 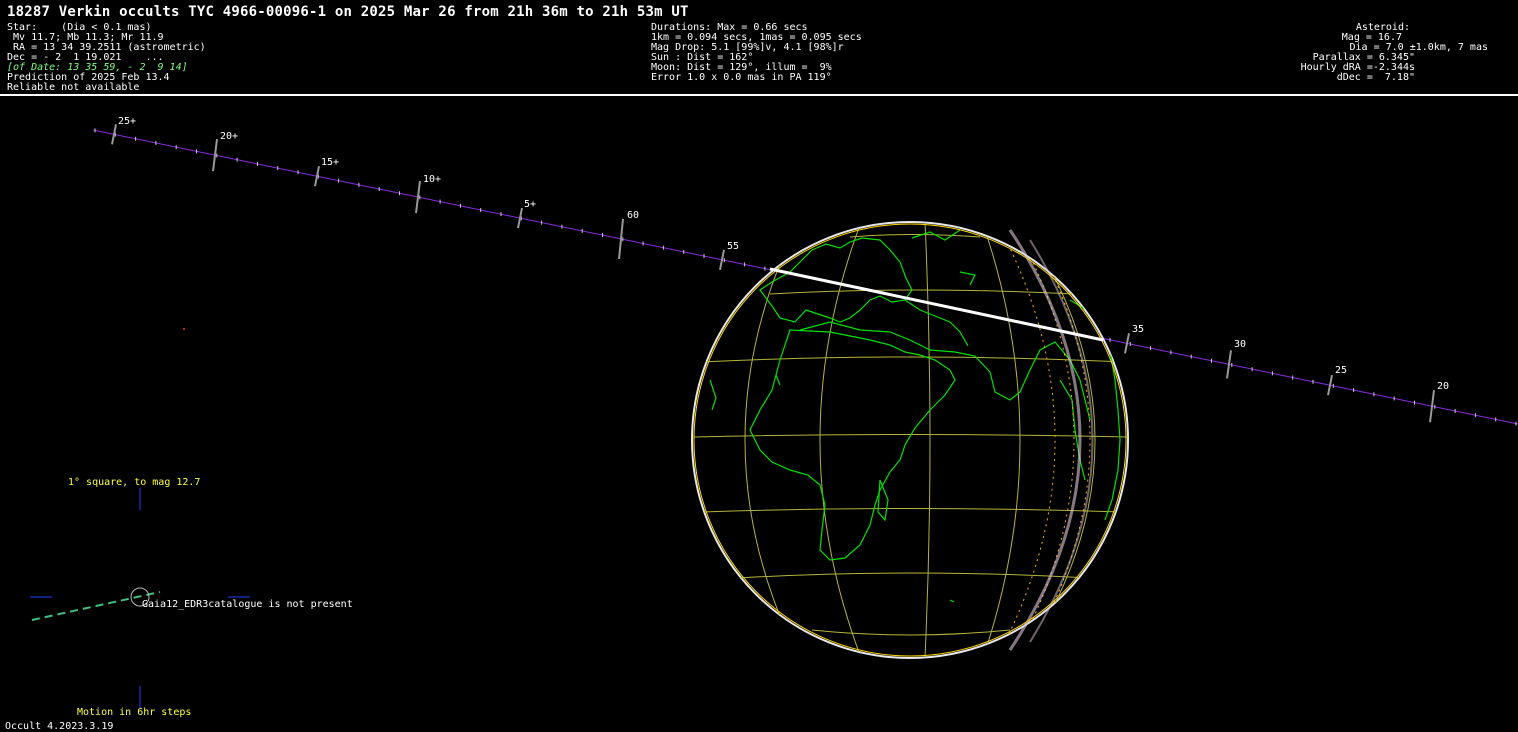 I want to click on track-label-before: 5+, so click(x=530, y=204).